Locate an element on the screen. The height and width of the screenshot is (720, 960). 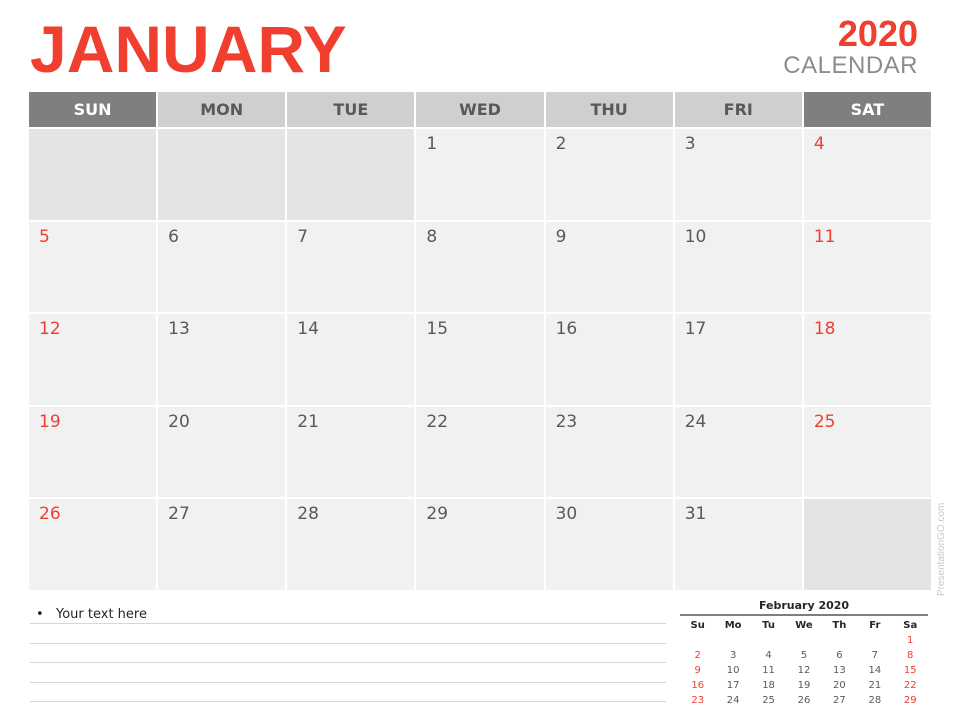
day-cell: 5 is located at coordinates (94, 267).